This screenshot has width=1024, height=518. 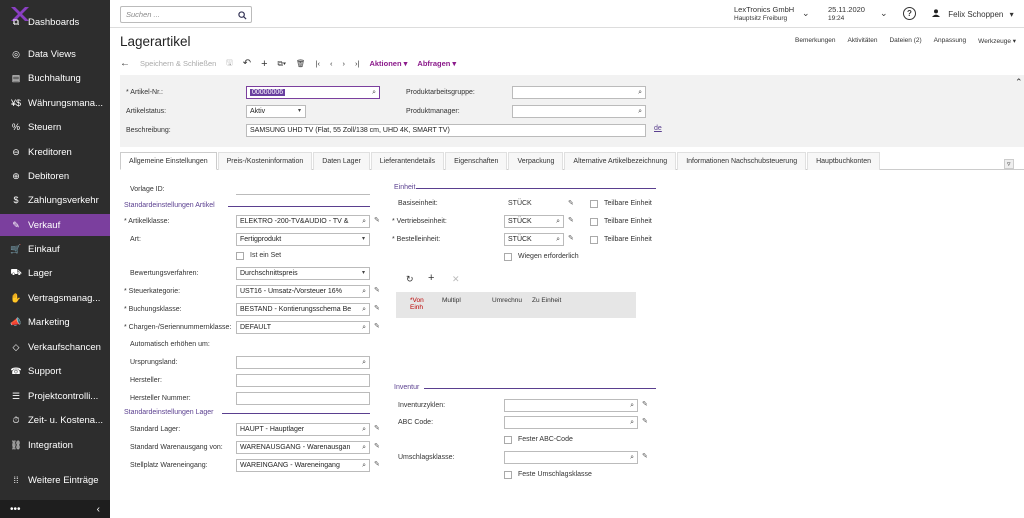 What do you see at coordinates (862, 41) in the screenshot?
I see `link-aktivitaeten: Aktivitäten` at bounding box center [862, 41].